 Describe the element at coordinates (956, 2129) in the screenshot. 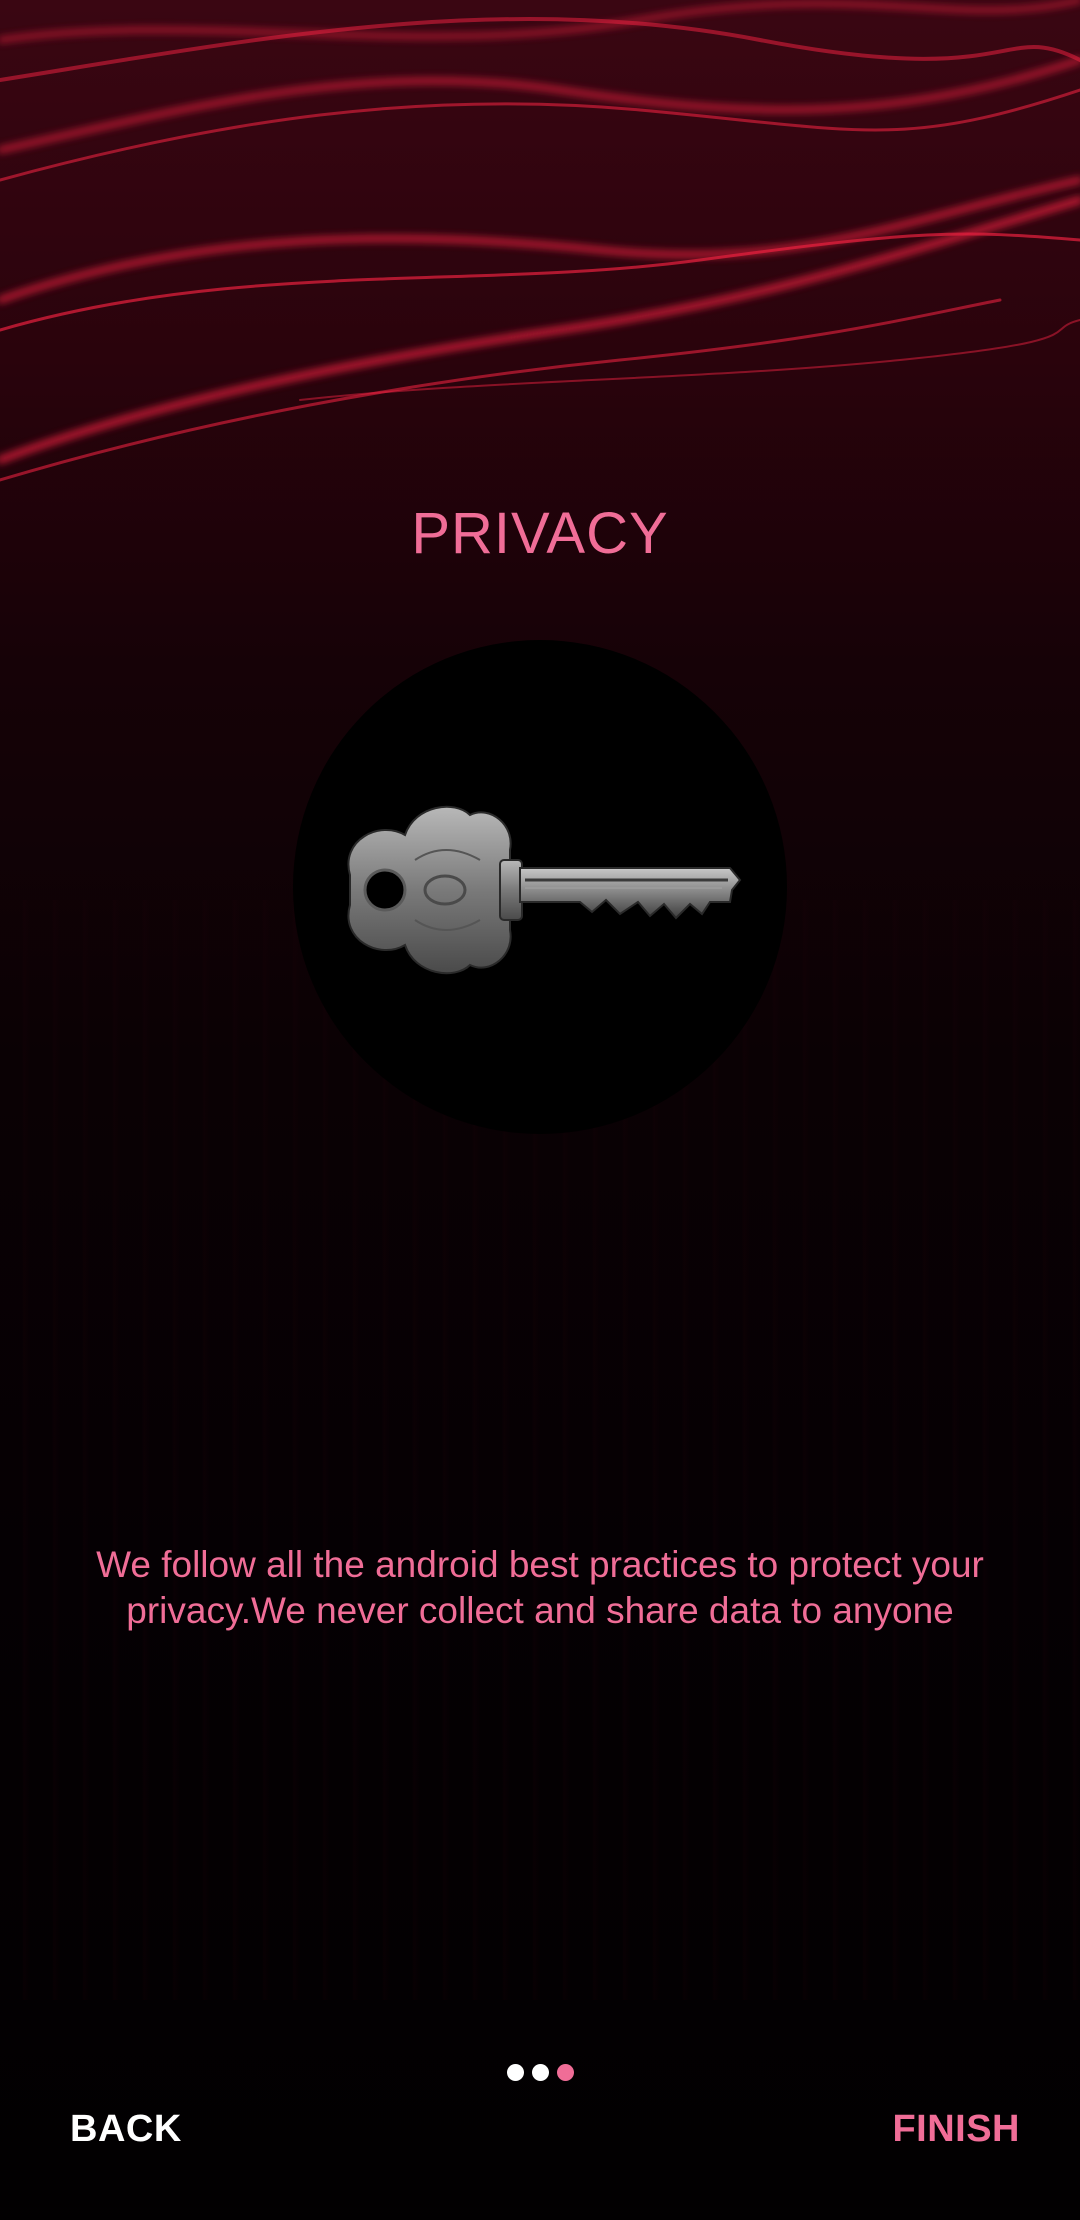

I see `finish-button: FINISH` at that location.